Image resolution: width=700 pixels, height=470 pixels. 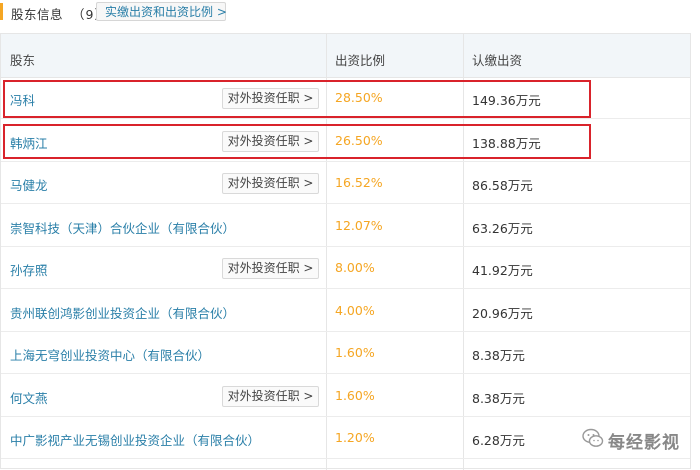 I want to click on table-row: 何文燕 对外投资任职 > 1.60% 8.38万元, so click(x=345, y=396).